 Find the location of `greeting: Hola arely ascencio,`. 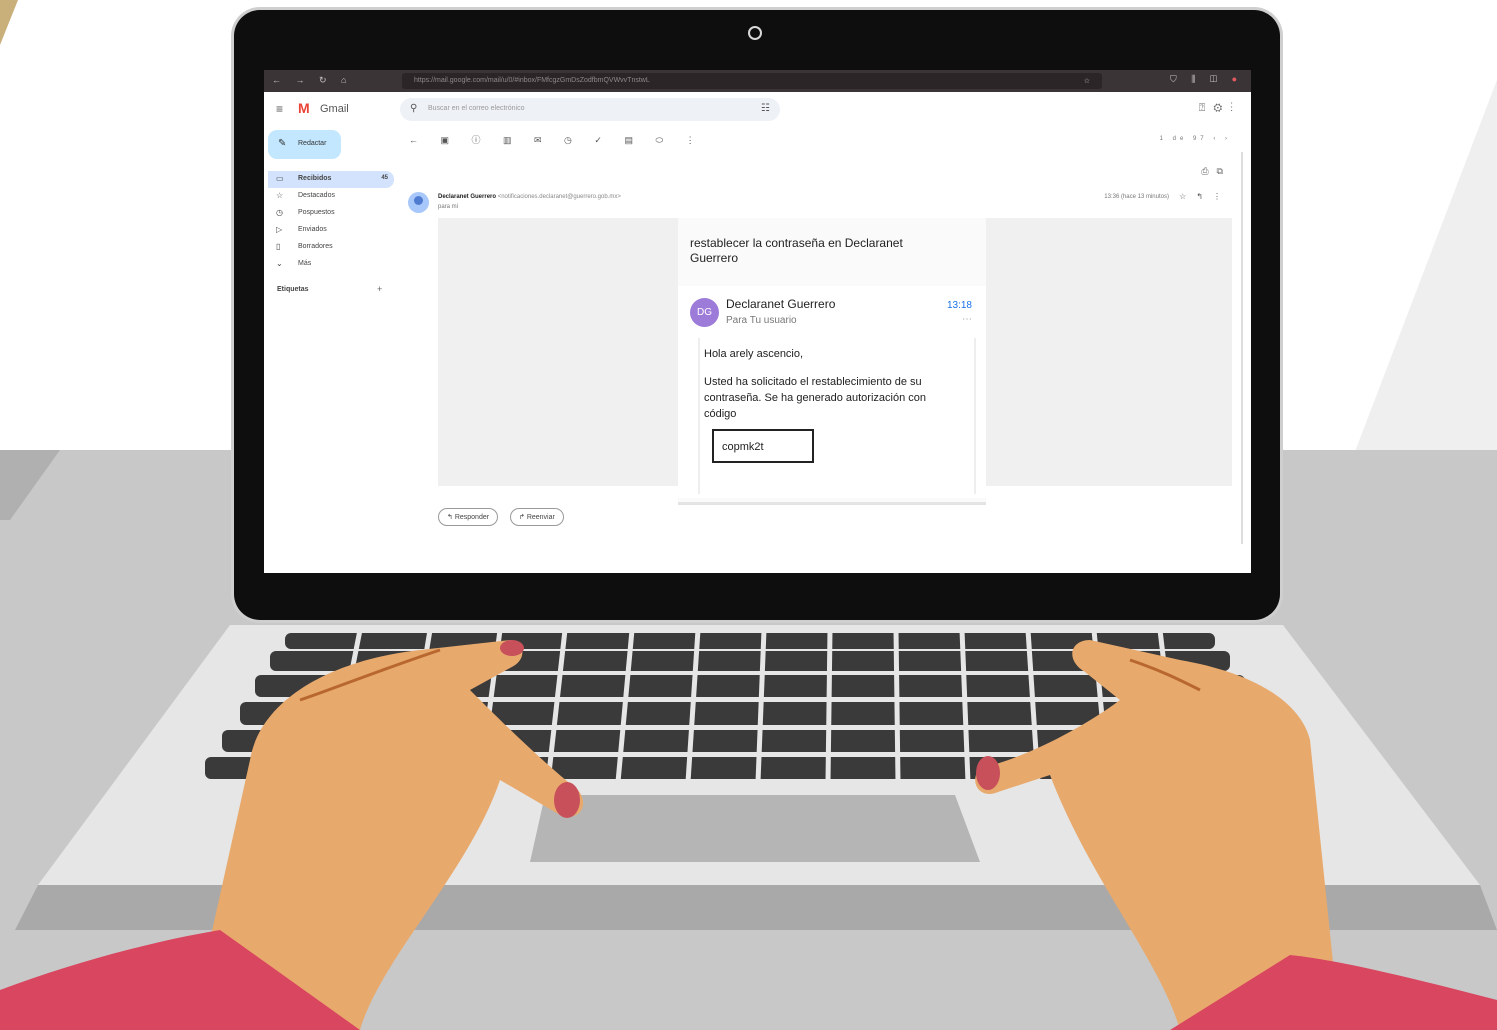

greeting: Hola arely ascencio, is located at coordinates (754, 354).